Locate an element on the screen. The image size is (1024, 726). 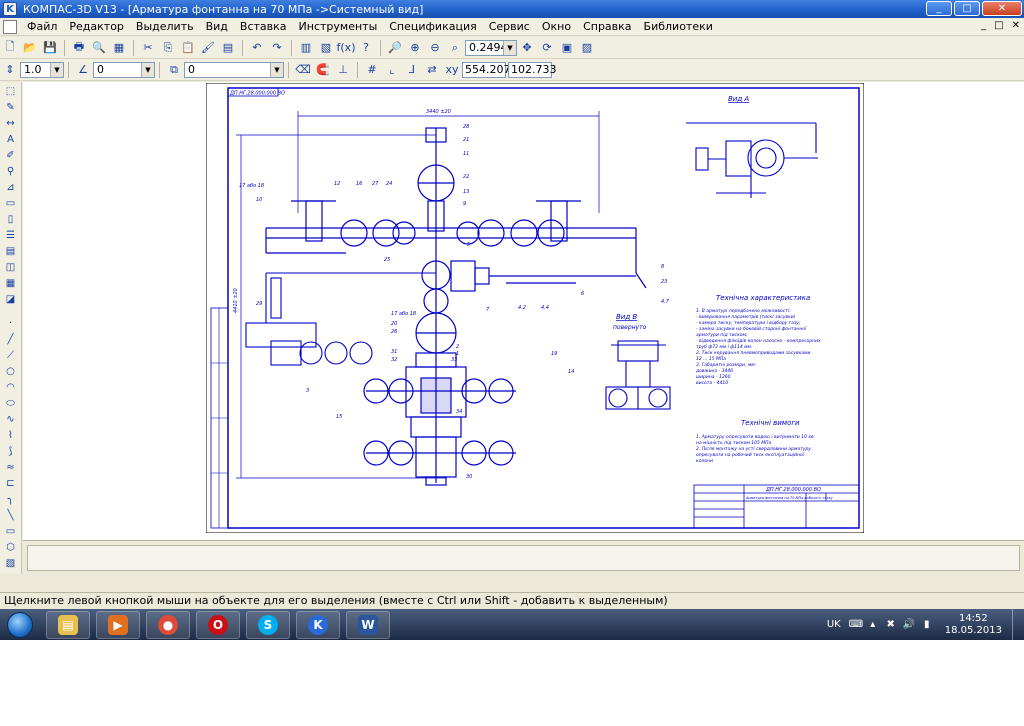
cursor-coords-icon: ⇄ is located at coordinates (432, 70).